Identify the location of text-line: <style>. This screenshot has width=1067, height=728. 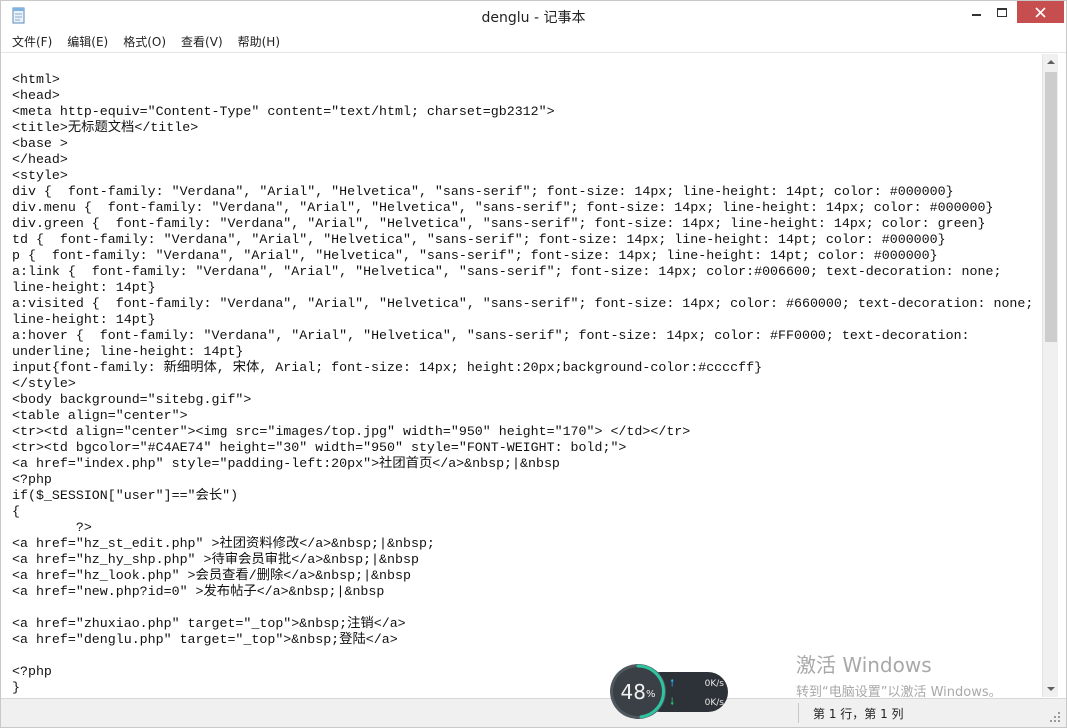
(522, 176).